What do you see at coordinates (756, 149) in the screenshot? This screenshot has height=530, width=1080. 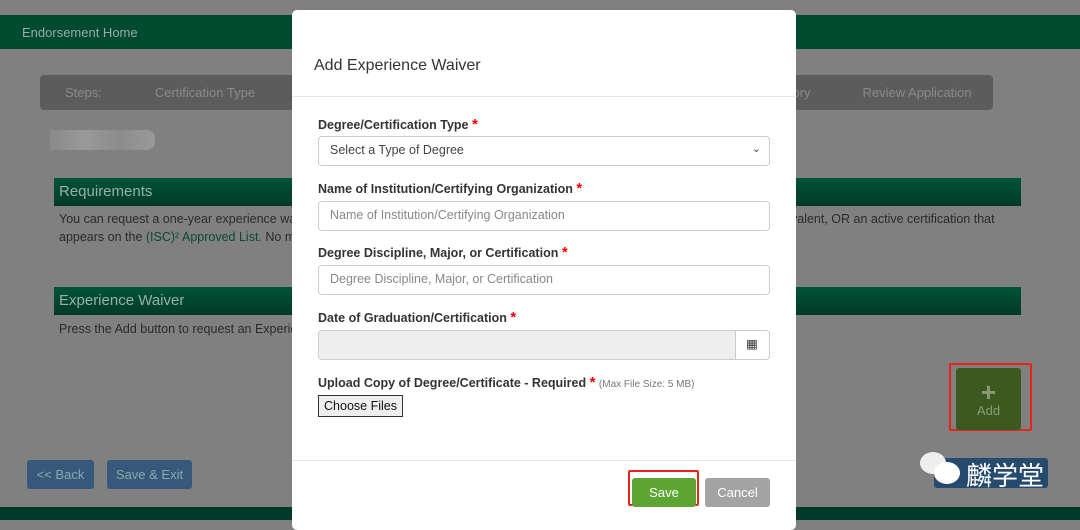 I see `chevron-down-icon: ⌄` at bounding box center [756, 149].